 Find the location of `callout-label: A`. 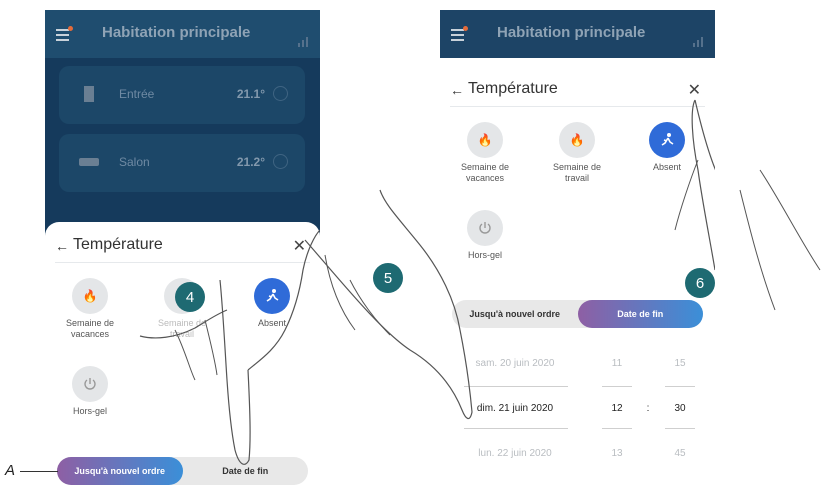

callout-label: A is located at coordinates (10, 470).